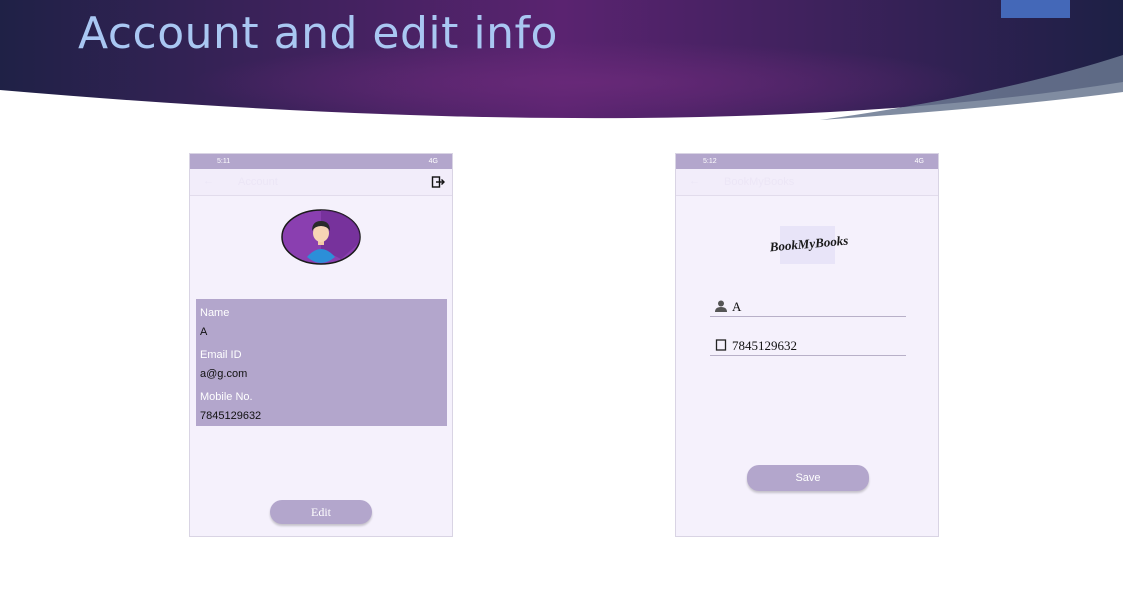 The width and height of the screenshot is (1123, 592). What do you see at coordinates (721, 345) in the screenshot?
I see `phone-icon` at bounding box center [721, 345].